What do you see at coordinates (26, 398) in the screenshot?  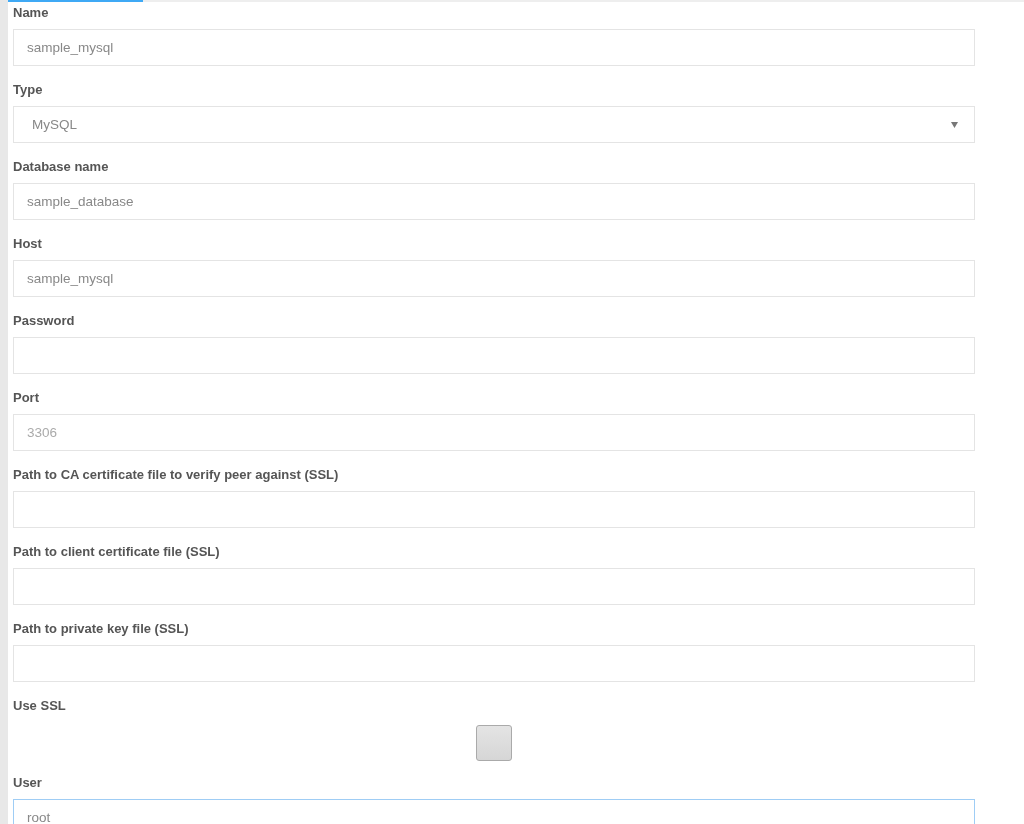 I see `field-label: Port` at bounding box center [26, 398].